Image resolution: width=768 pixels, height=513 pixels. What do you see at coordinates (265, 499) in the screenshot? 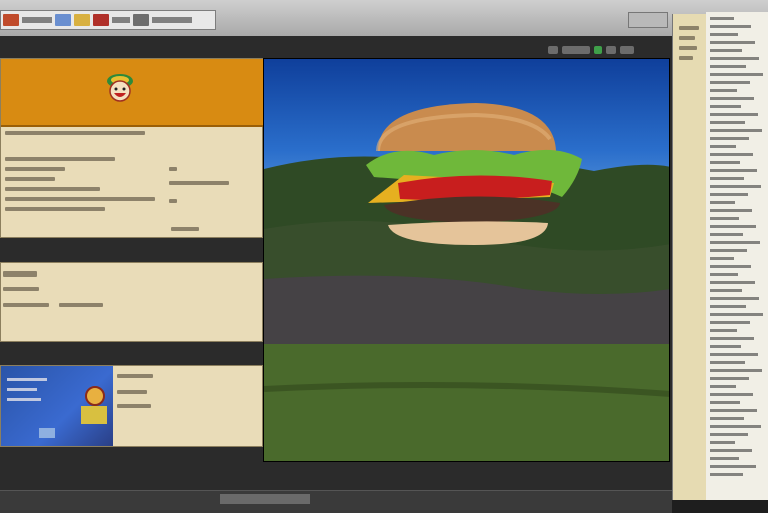
I see `status-text` at bounding box center [265, 499].